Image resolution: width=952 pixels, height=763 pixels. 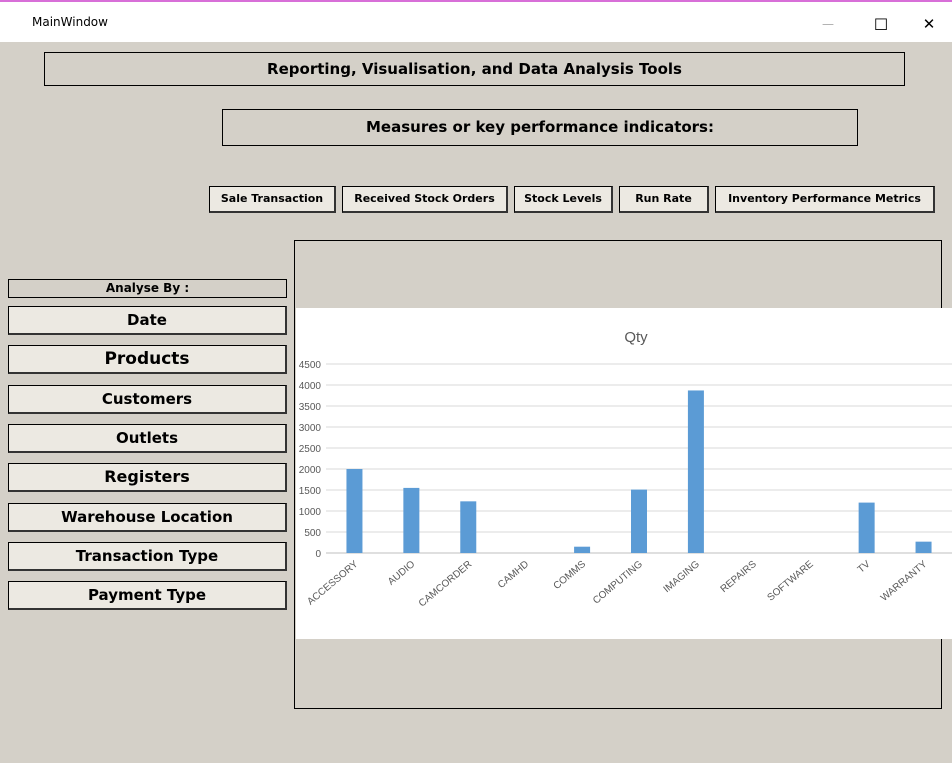 What do you see at coordinates (312, 533) in the screenshot?
I see `y-tick-label: 500` at bounding box center [312, 533].